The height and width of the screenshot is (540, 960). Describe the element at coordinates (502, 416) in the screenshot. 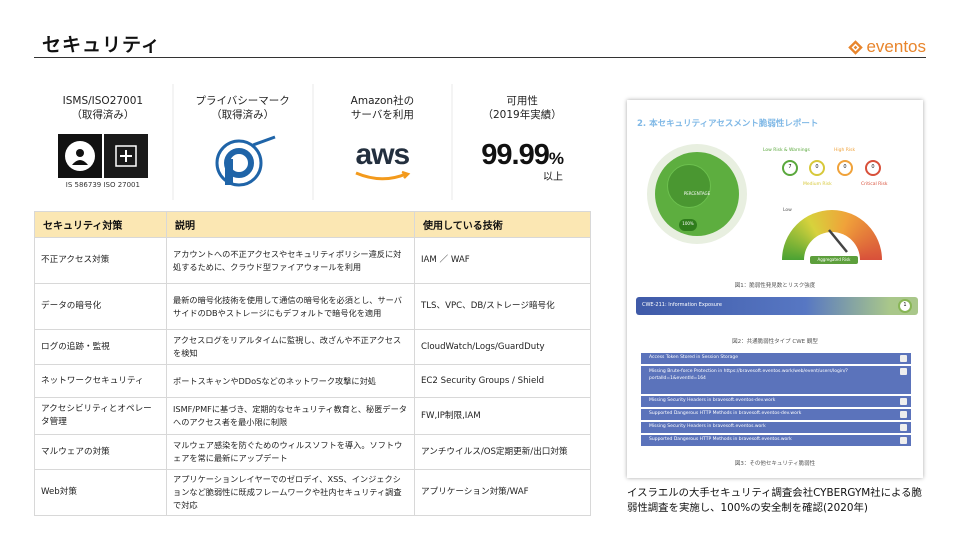

I see `row-technology: FW,IP制限,IAM` at that location.